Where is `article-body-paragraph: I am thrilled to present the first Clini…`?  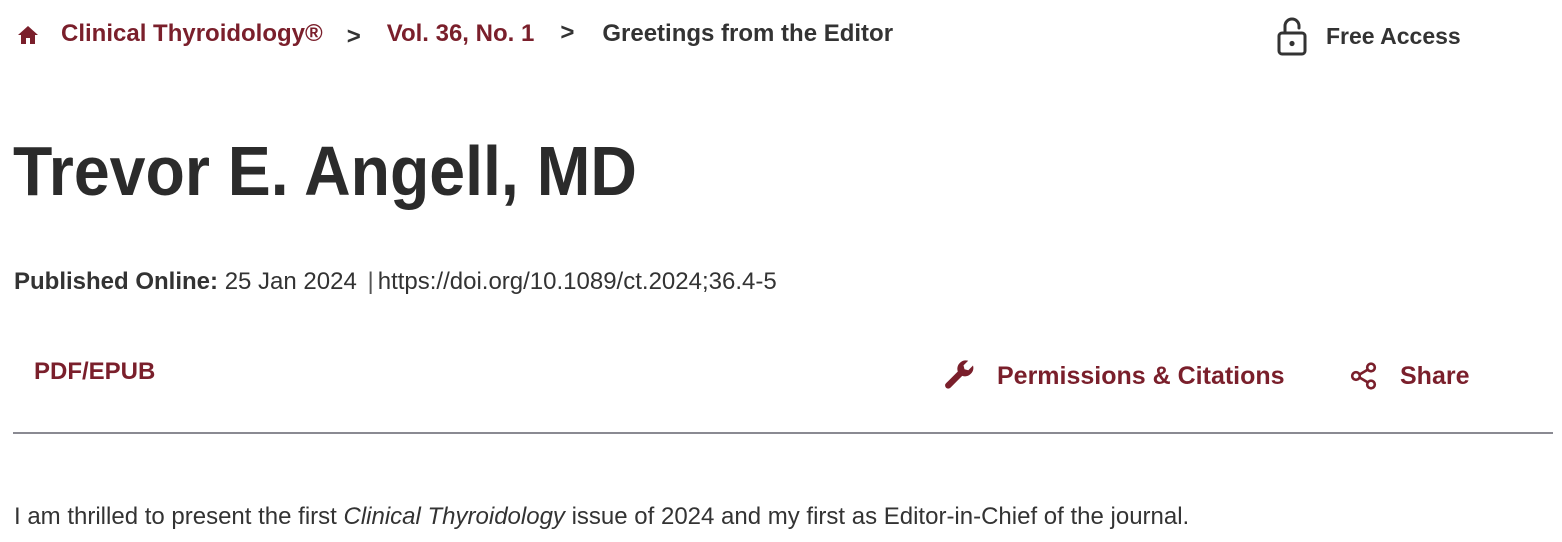
article-body-paragraph: I am thrilled to present the first Clini… is located at coordinates (601, 517).